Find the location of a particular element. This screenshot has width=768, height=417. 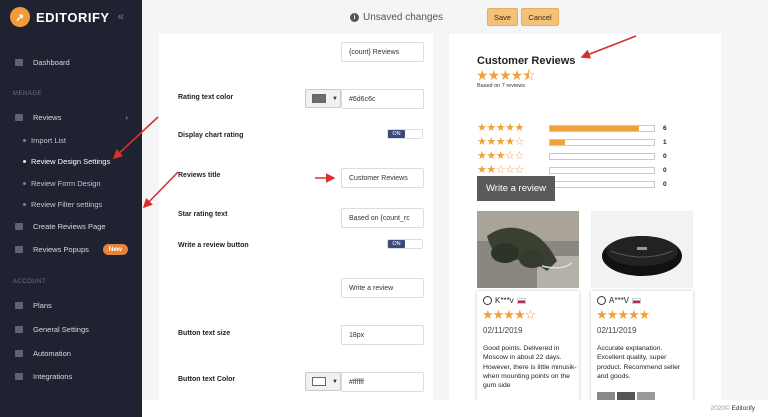

button-text-color-input: #ffffff is located at coordinates (382, 382).